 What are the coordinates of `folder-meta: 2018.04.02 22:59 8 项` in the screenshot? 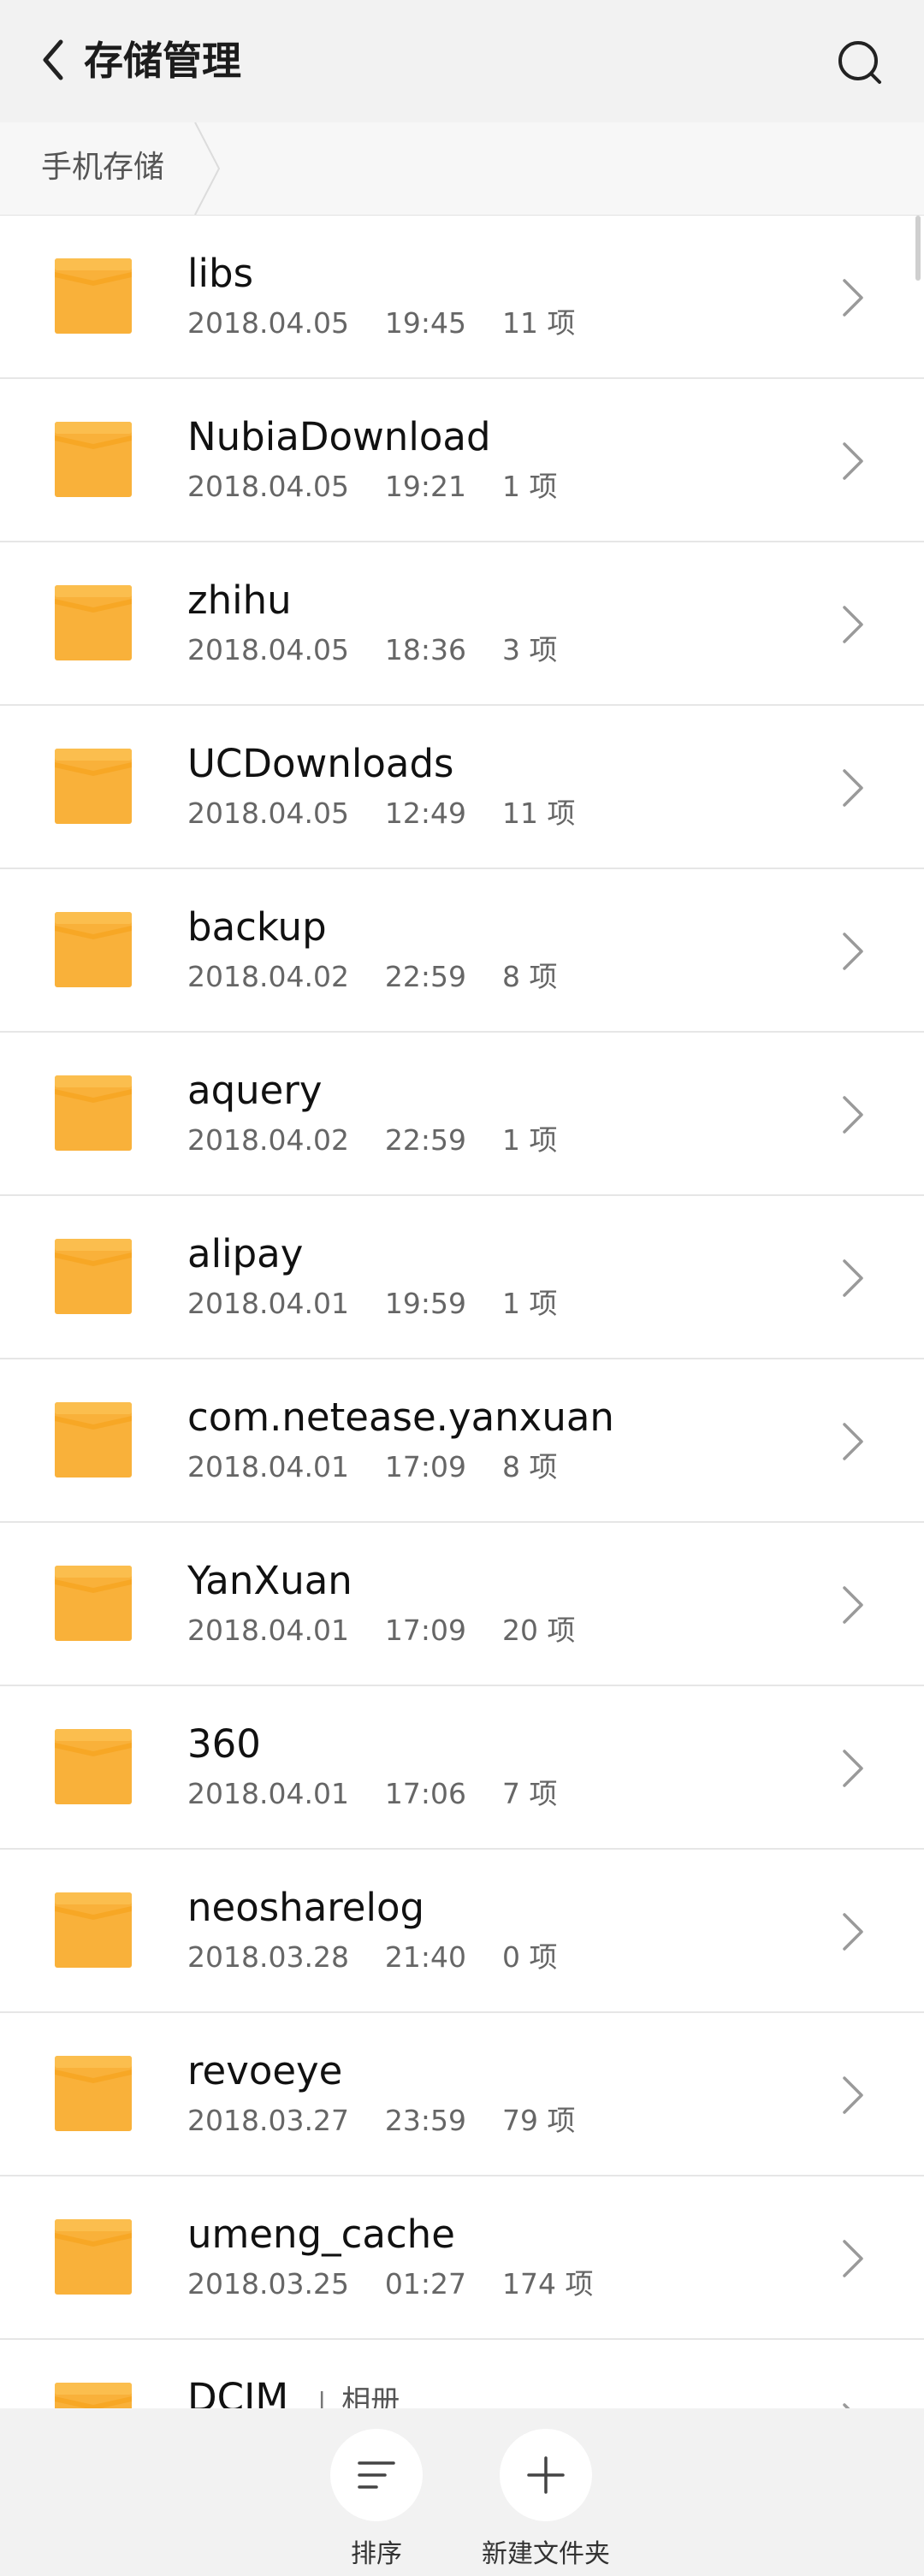 It's located at (372, 976).